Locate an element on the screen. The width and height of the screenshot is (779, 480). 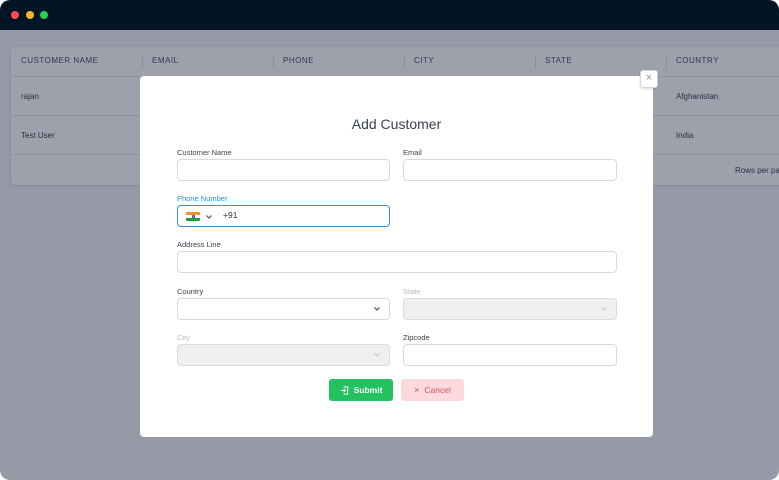
submit-label: Submit is located at coordinates (368, 390).